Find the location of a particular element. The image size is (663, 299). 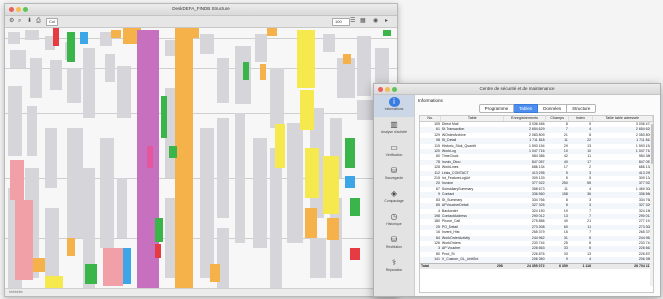

sidebar-item-label: Compactage is located at coordinates (394, 201).